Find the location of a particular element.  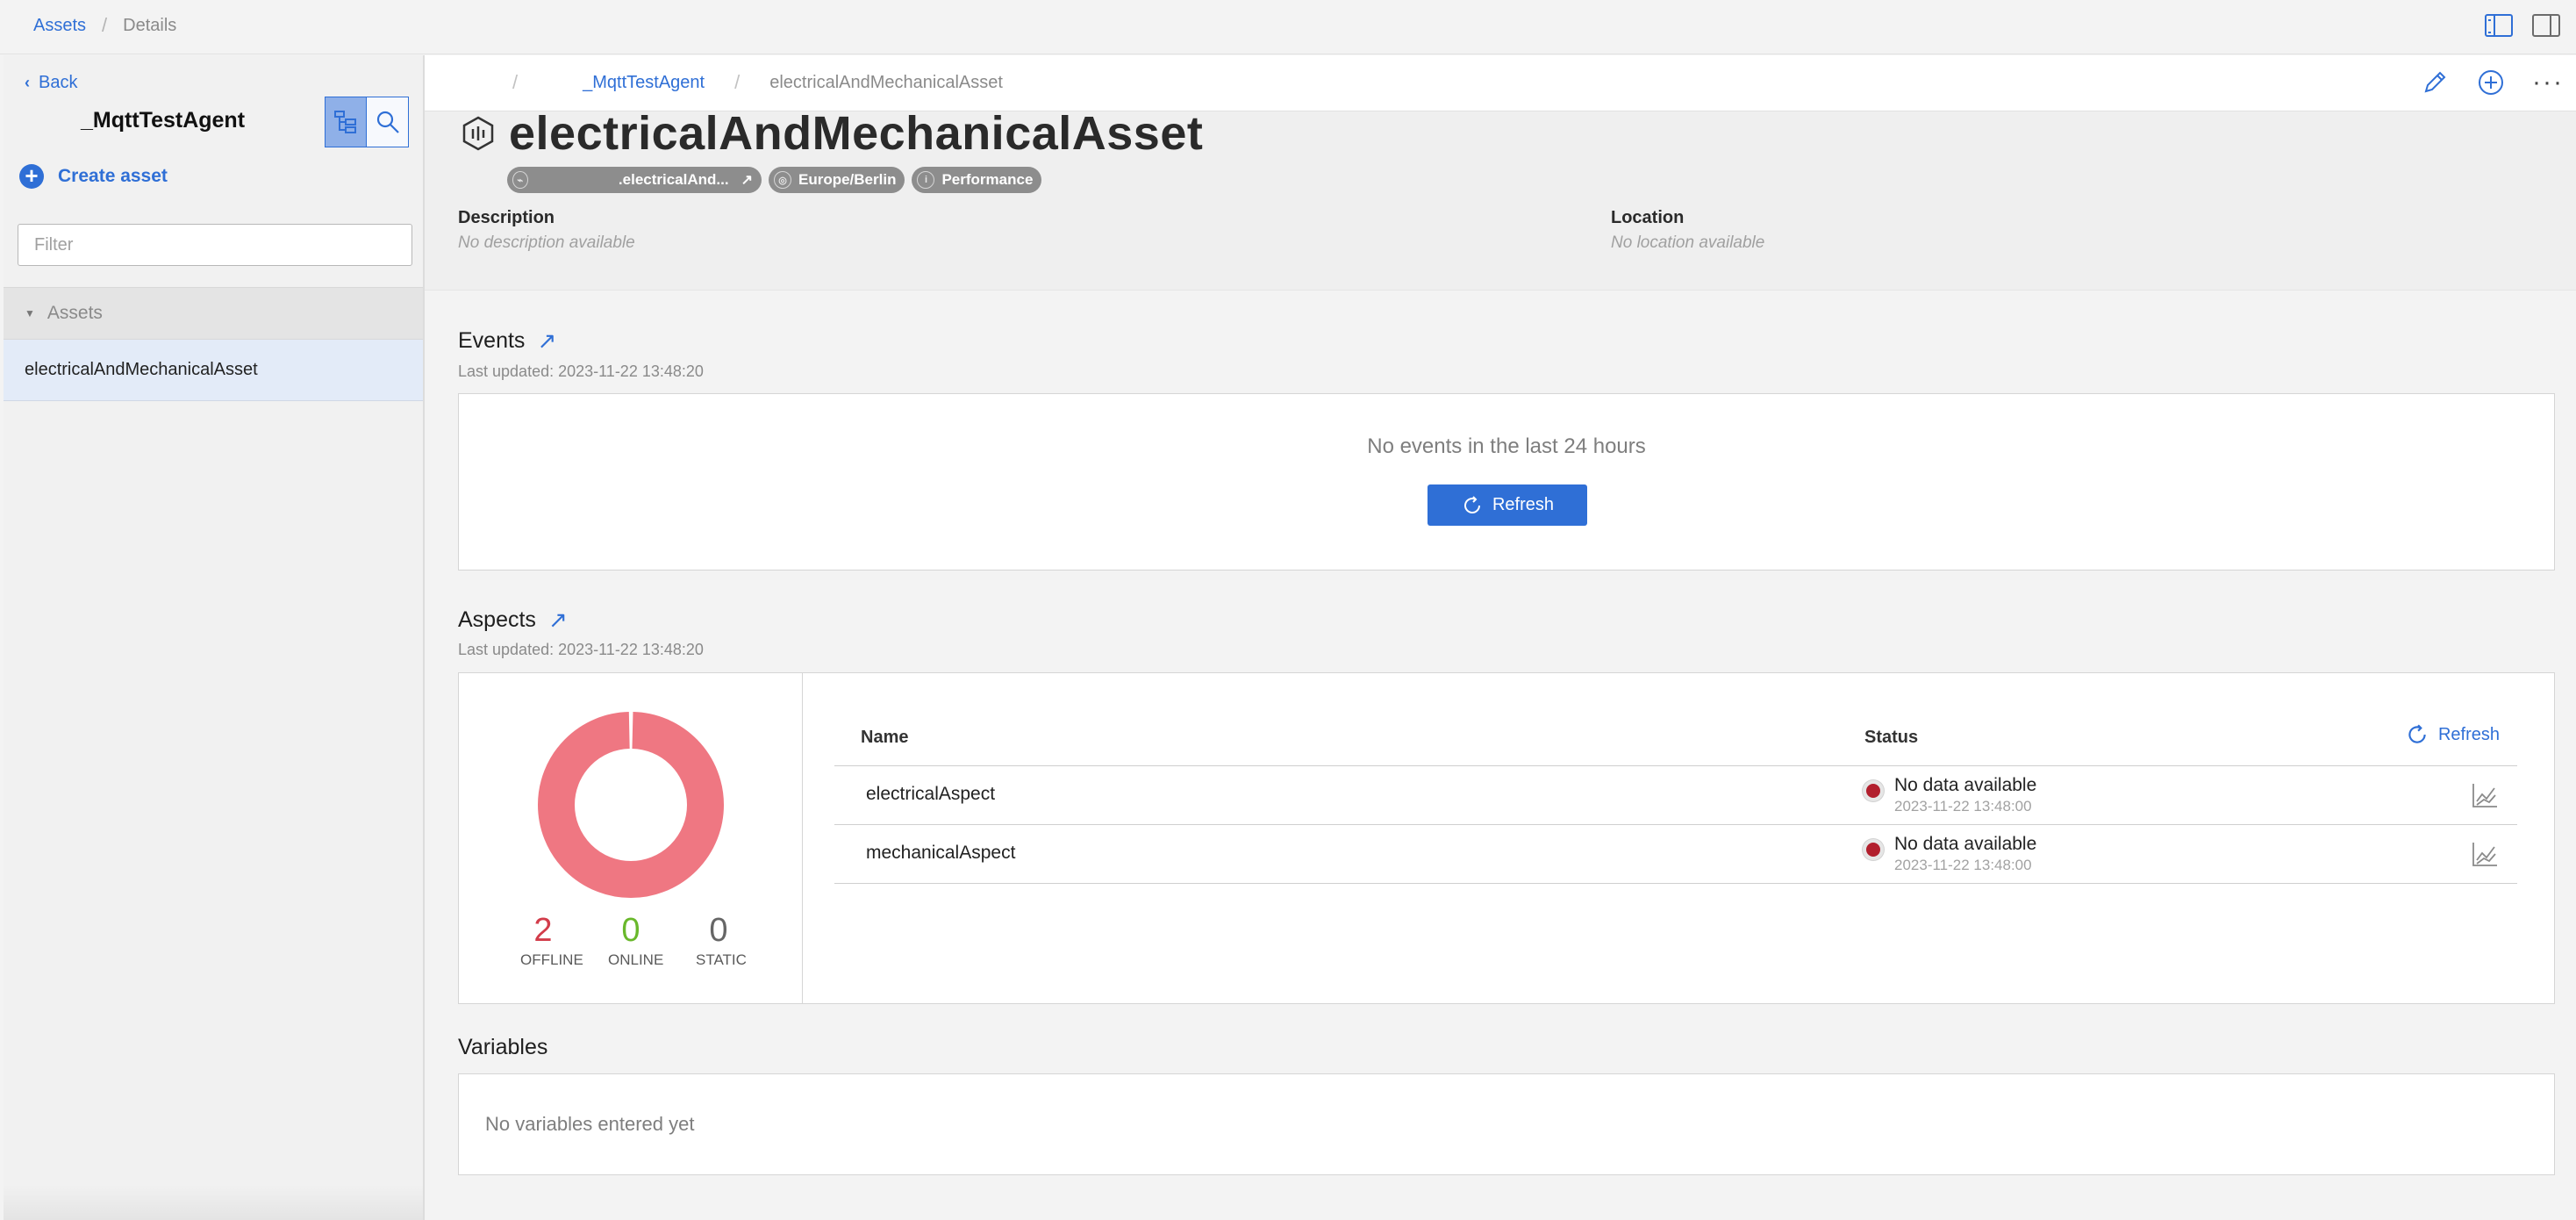

external-link-icon: ↗ is located at coordinates (747, 180).